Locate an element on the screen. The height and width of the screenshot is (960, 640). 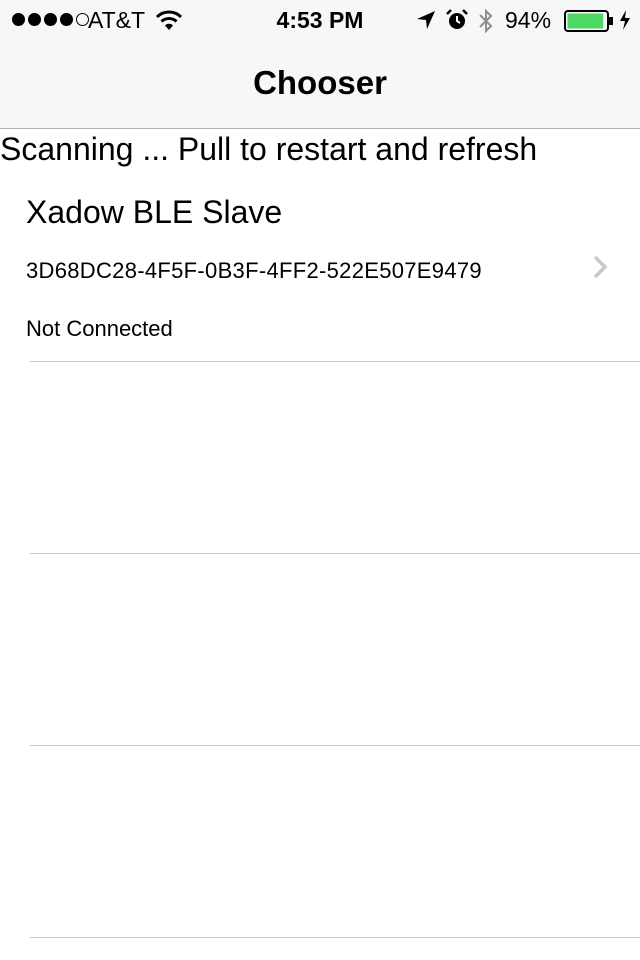
alarm-clock-icon is located at coordinates (457, 19).